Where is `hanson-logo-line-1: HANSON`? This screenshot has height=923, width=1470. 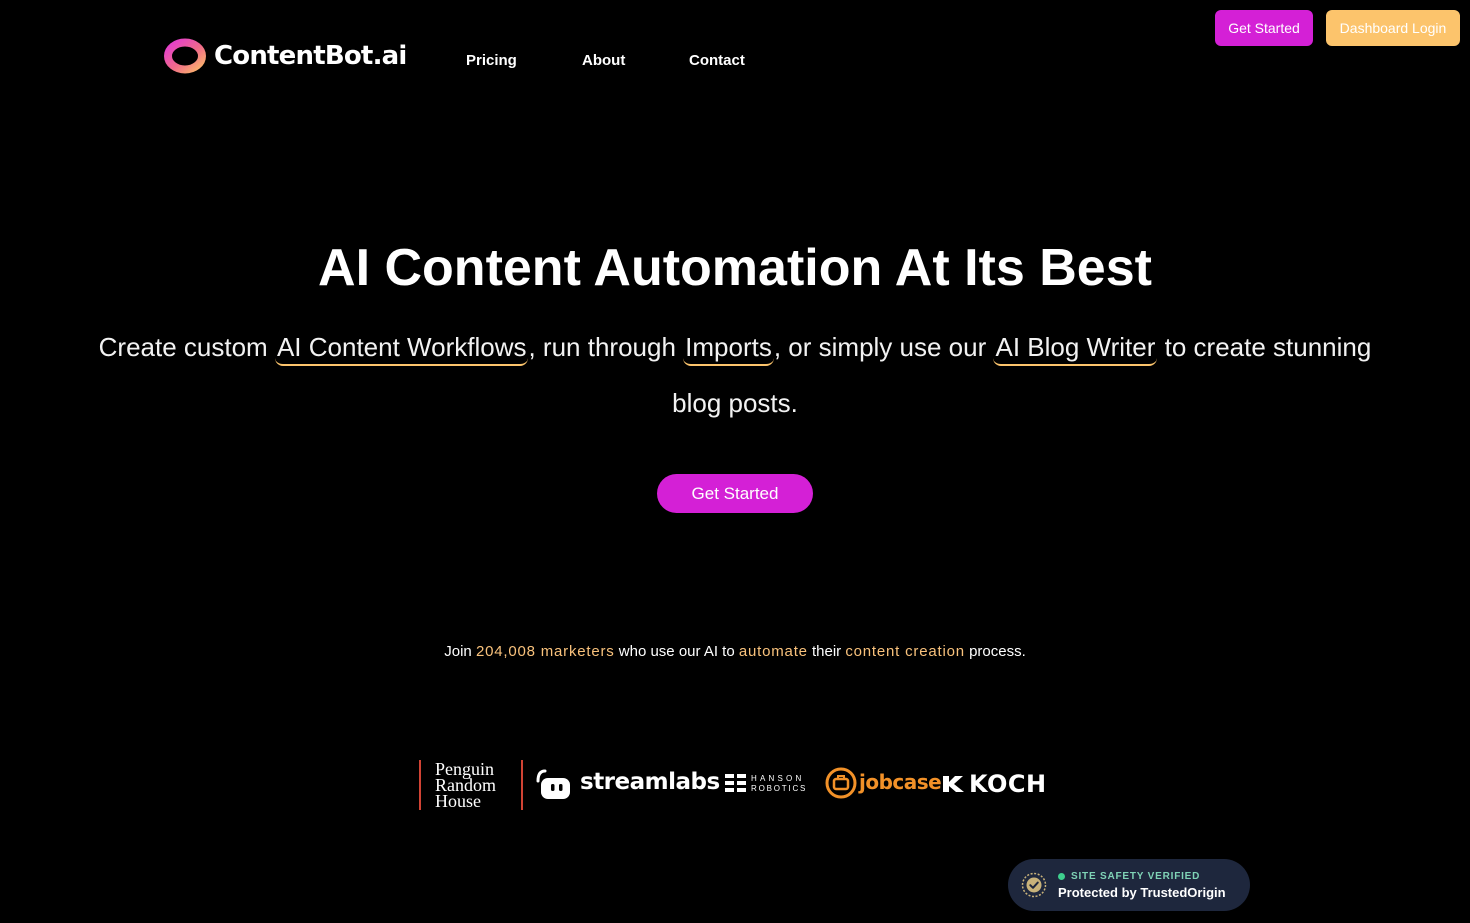
hanson-logo-line-1: HANSON is located at coordinates (778, 778).